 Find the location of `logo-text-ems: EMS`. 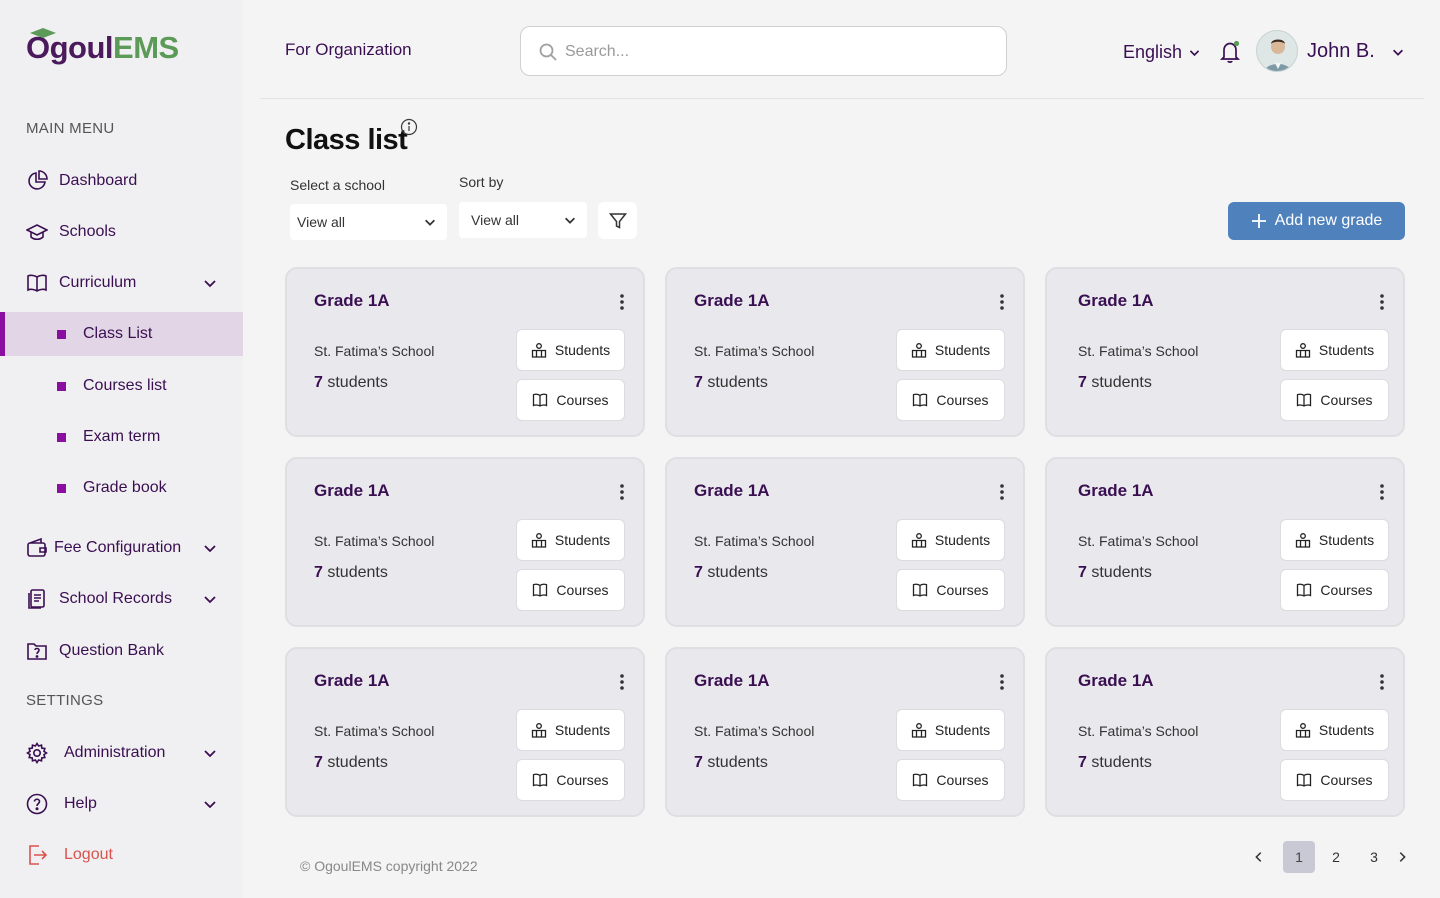

logo-text-ems: EMS is located at coordinates (146, 47).